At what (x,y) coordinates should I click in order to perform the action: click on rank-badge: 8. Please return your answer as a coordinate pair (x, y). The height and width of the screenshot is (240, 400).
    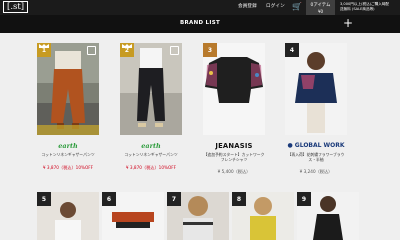
    Looking at the image, I should click on (239, 199).